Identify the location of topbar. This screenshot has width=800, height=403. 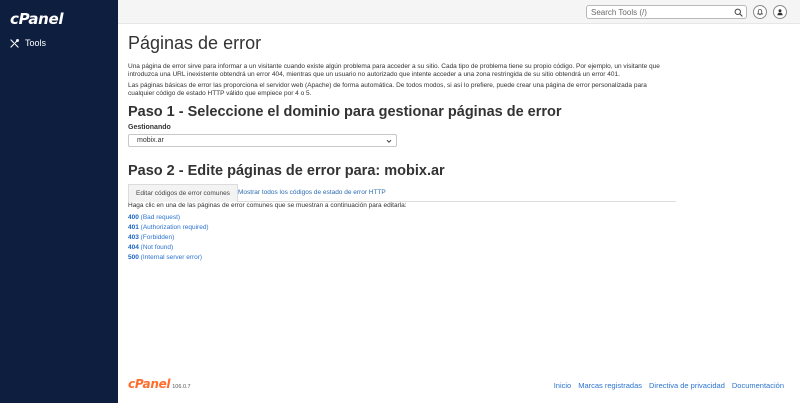
(459, 12).